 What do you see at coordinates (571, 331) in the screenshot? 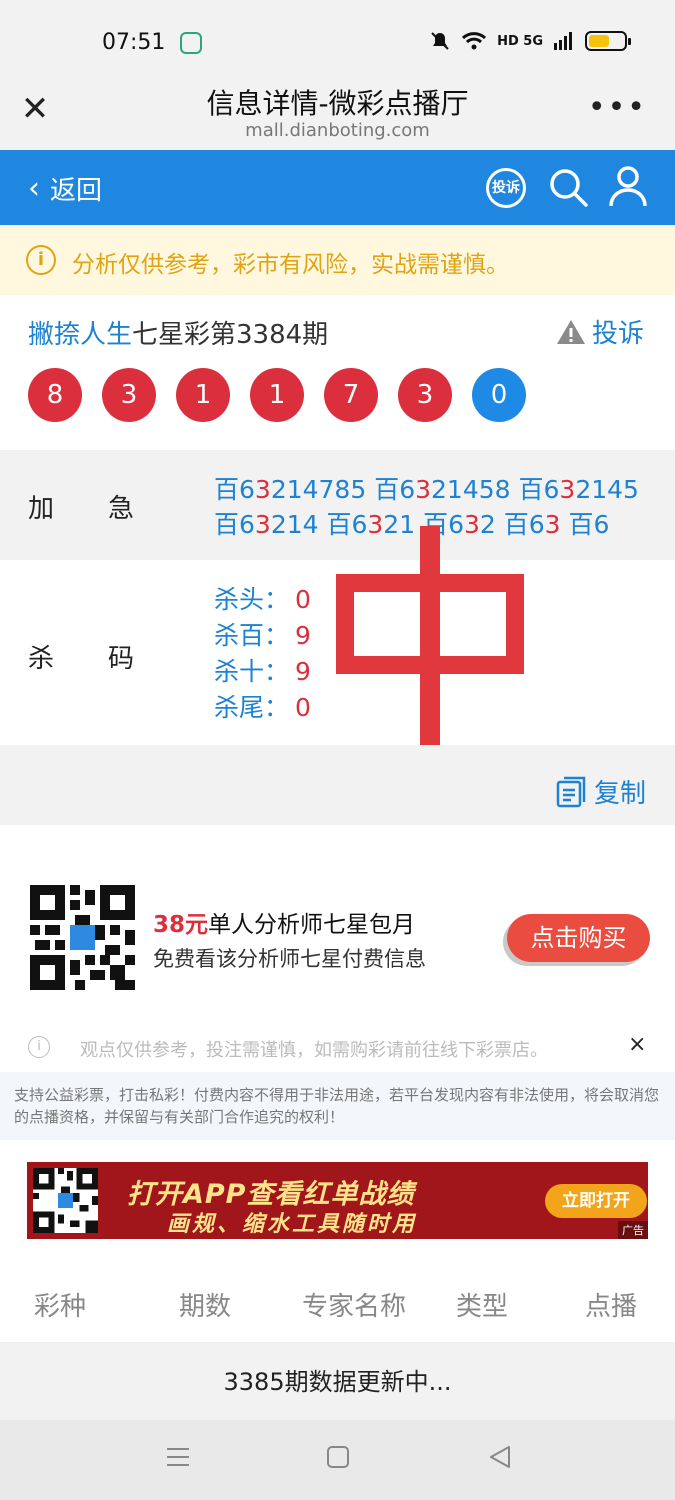
I see `warning-icon` at bounding box center [571, 331].